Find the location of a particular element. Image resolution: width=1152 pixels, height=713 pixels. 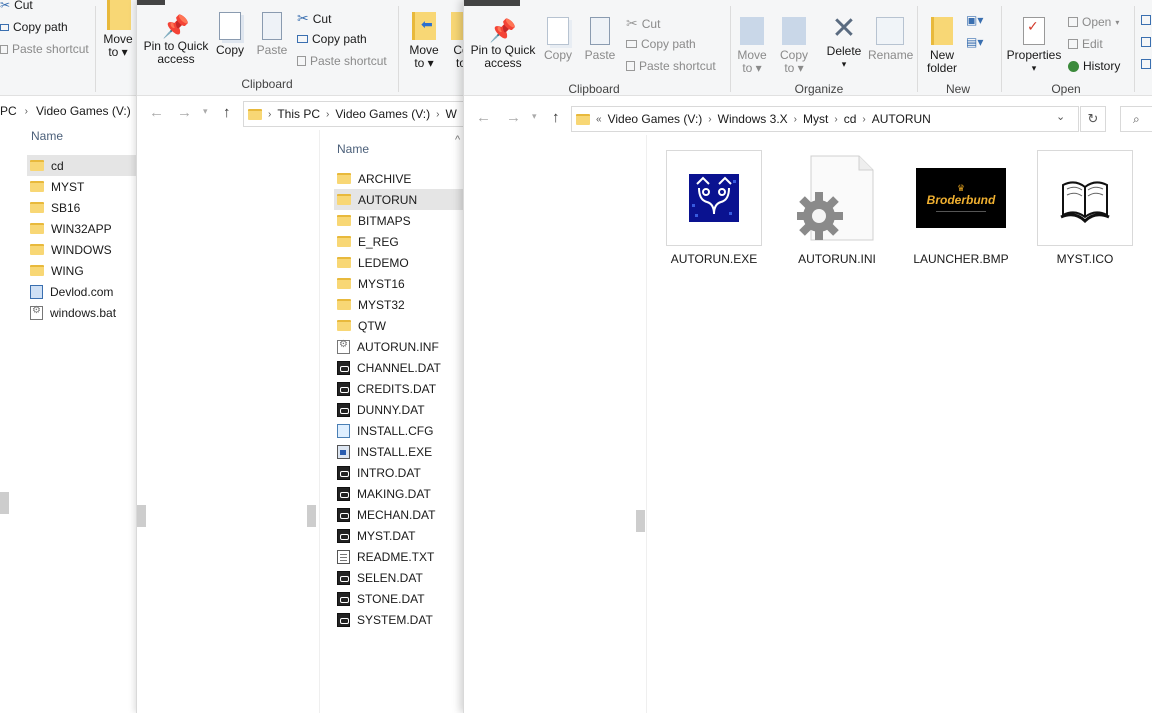

list-item: WING is located at coordinates (55, 270).